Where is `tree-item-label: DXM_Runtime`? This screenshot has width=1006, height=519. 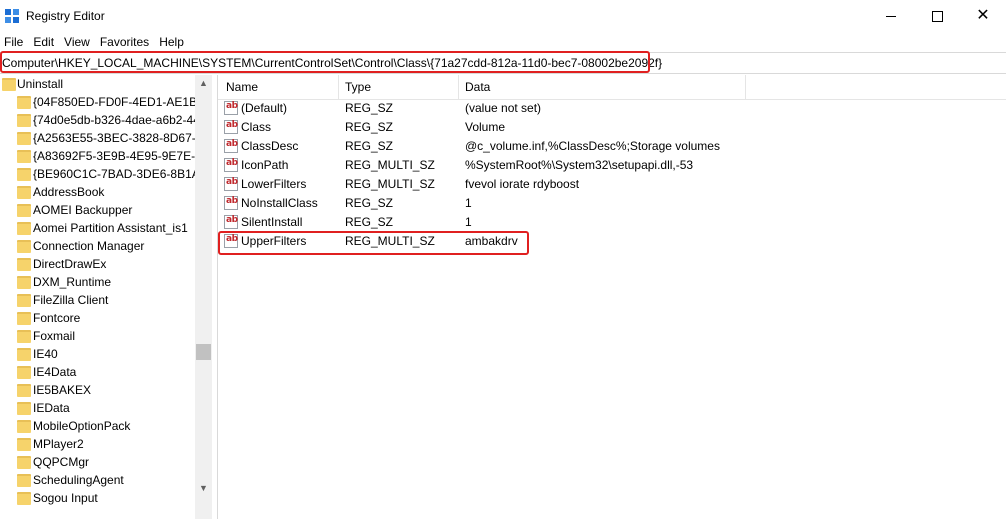
tree-item-label: DXM_Runtime is located at coordinates (72, 282).